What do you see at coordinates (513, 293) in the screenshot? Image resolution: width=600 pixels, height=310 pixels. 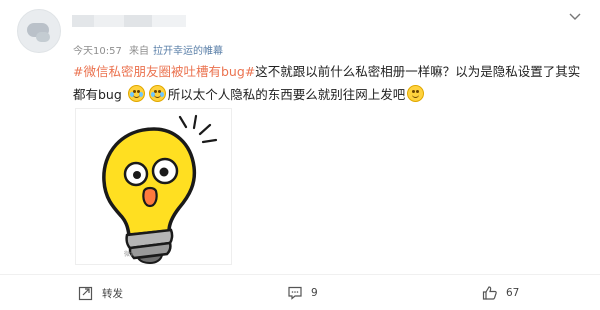 I see `like-count: 67` at bounding box center [513, 293].